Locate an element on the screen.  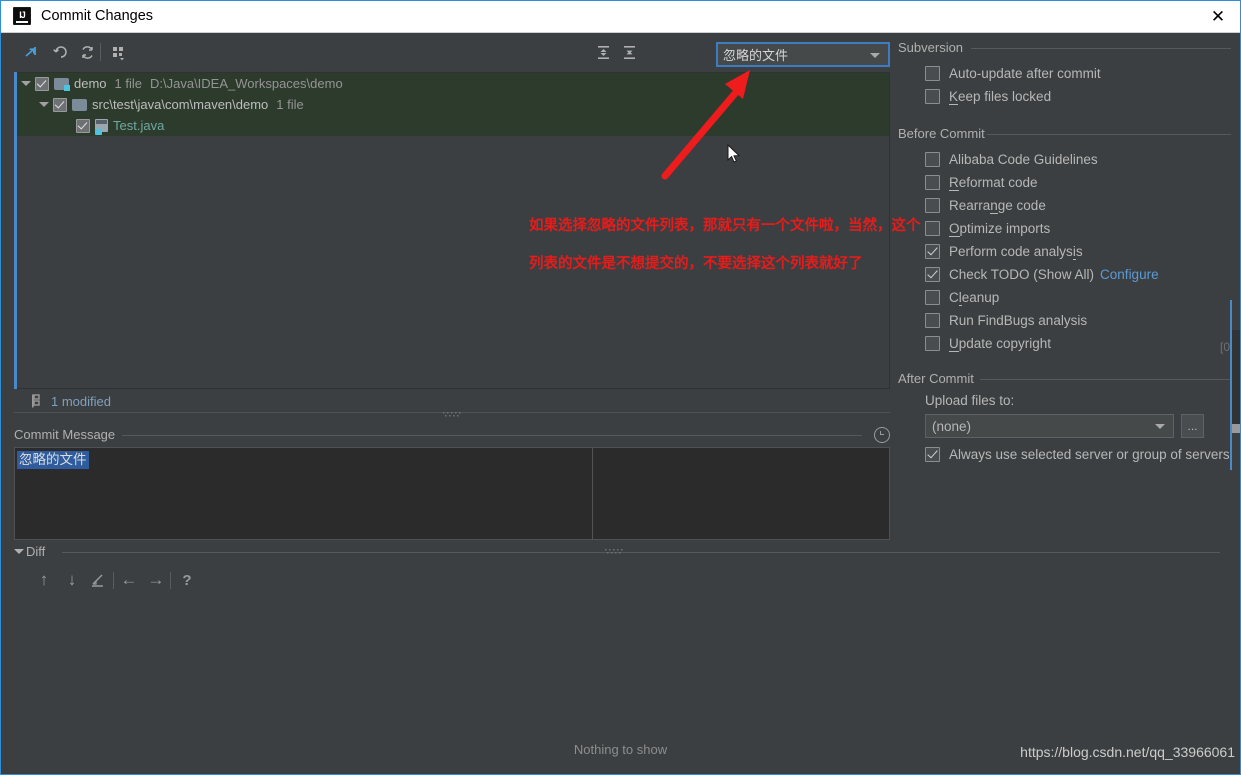
tree-status-bar: 1 modified is located at coordinates (452, 402).